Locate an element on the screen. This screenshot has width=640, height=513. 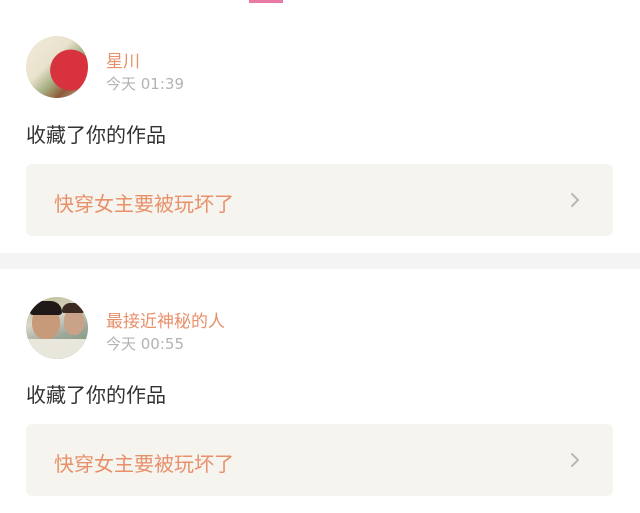
timestamp: 今天 00:55 is located at coordinates (145, 344).